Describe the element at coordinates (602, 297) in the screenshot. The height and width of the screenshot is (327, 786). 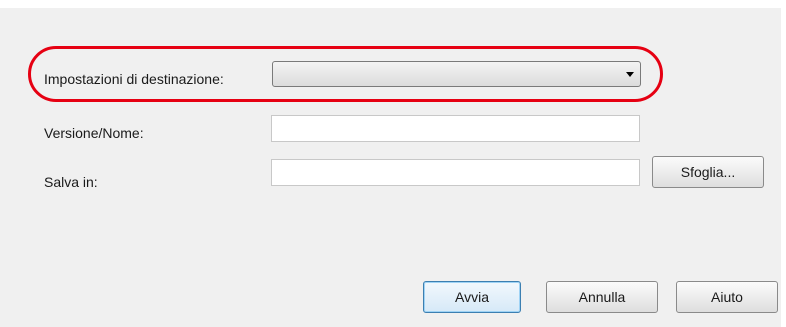
I see `cancel-button: Annulla` at that location.